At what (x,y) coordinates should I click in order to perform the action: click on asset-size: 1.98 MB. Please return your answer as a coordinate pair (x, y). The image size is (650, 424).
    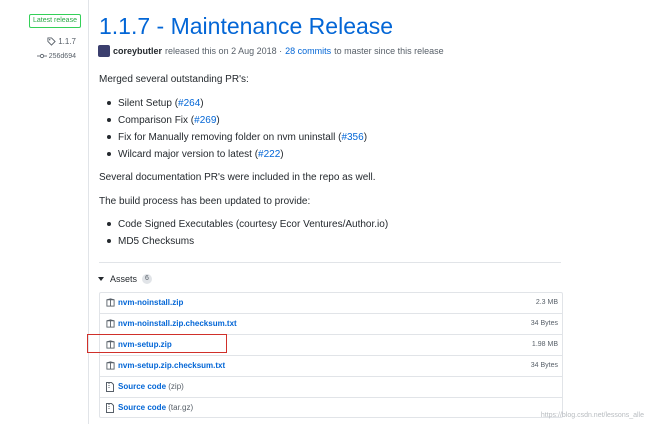
    Looking at the image, I should click on (544, 344).